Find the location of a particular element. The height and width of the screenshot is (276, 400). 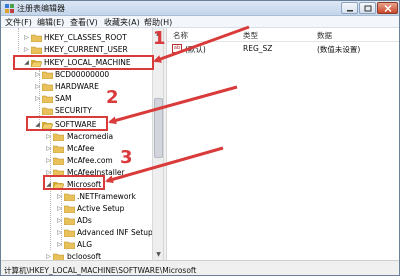

tree-node-bcd00000000: ▷ BCD00000000 is located at coordinates (76, 75).